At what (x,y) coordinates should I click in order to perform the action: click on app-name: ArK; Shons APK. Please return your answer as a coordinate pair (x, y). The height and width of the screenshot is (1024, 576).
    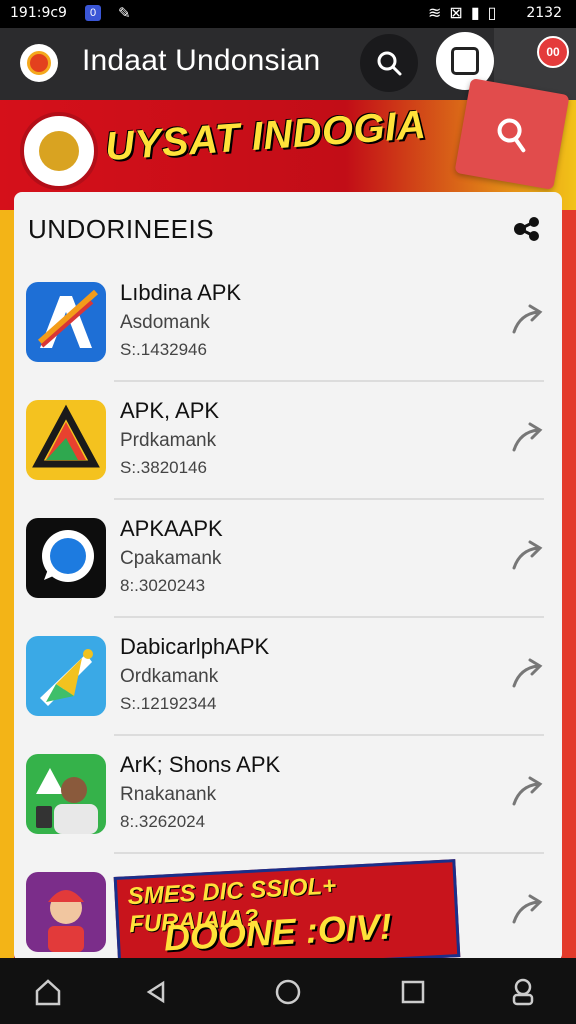
    Looking at the image, I should click on (200, 764).